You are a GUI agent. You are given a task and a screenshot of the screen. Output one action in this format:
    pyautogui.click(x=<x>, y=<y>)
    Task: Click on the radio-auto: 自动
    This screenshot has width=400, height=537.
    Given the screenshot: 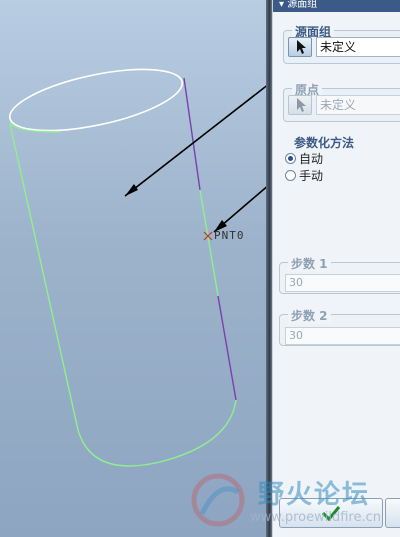 What is the action you would take?
    pyautogui.click(x=304, y=158)
    